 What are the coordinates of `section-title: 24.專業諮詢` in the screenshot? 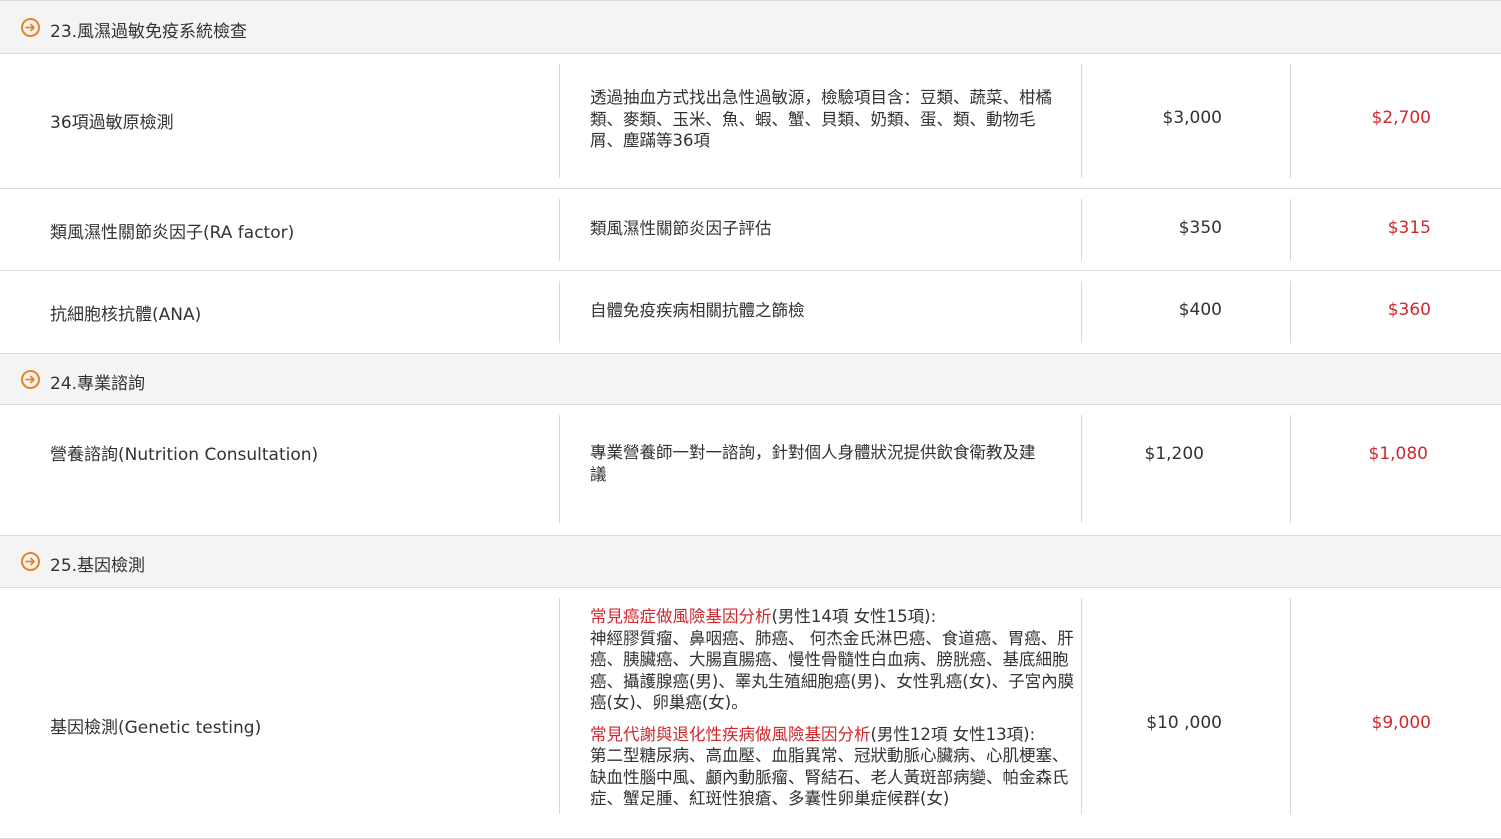 It's located at (98, 384).